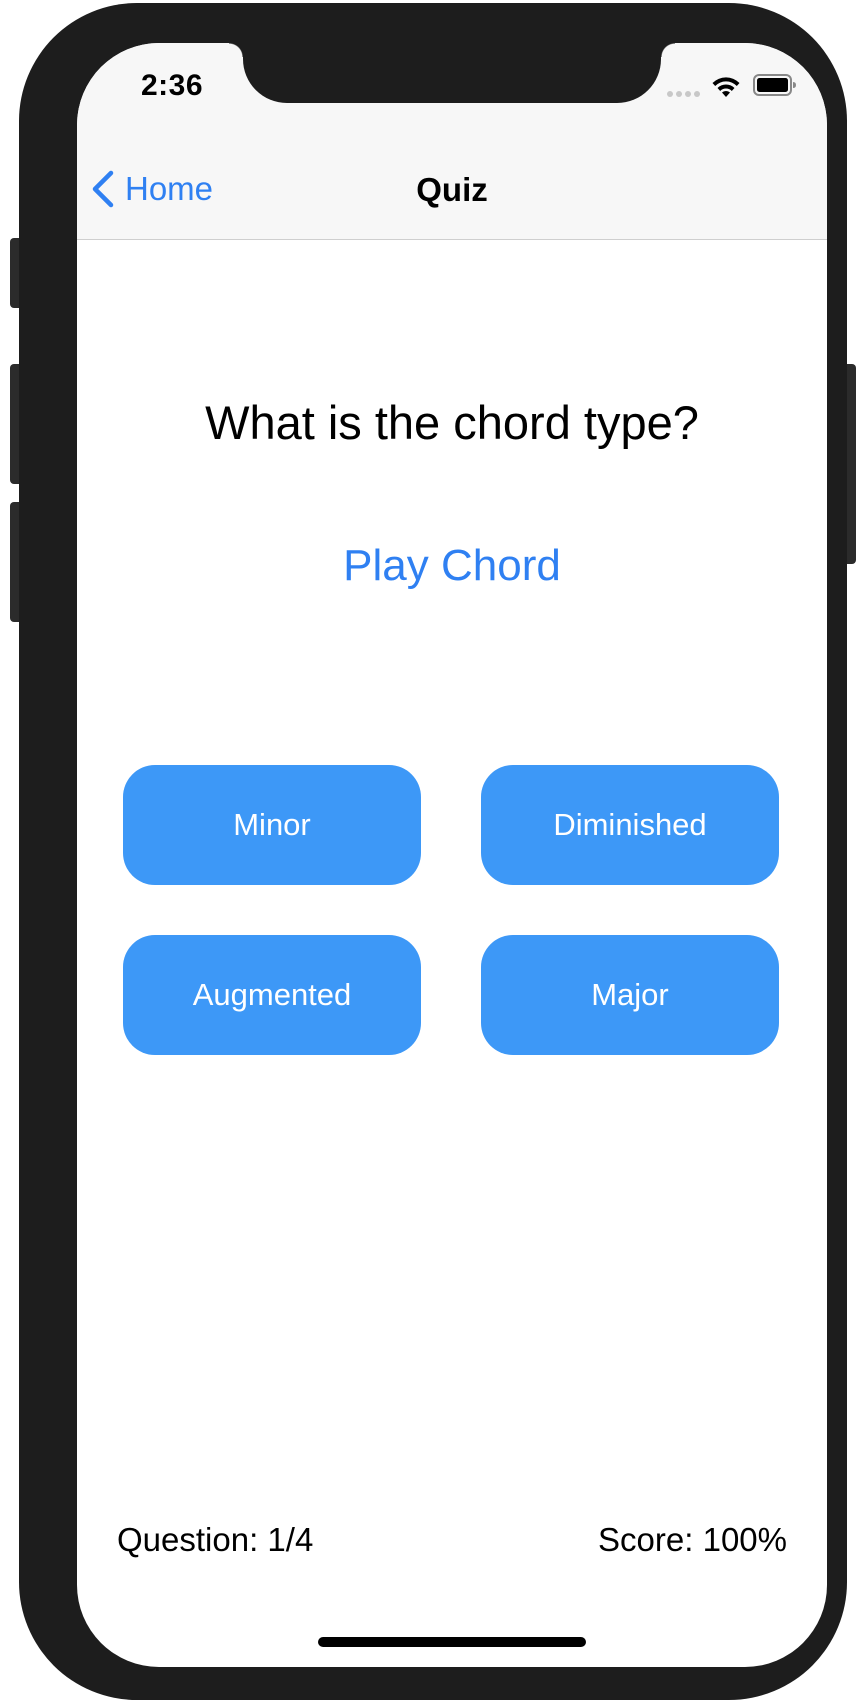 This screenshot has width=866, height=1704. What do you see at coordinates (172, 85) in the screenshot?
I see `status-time: 2:36` at bounding box center [172, 85].